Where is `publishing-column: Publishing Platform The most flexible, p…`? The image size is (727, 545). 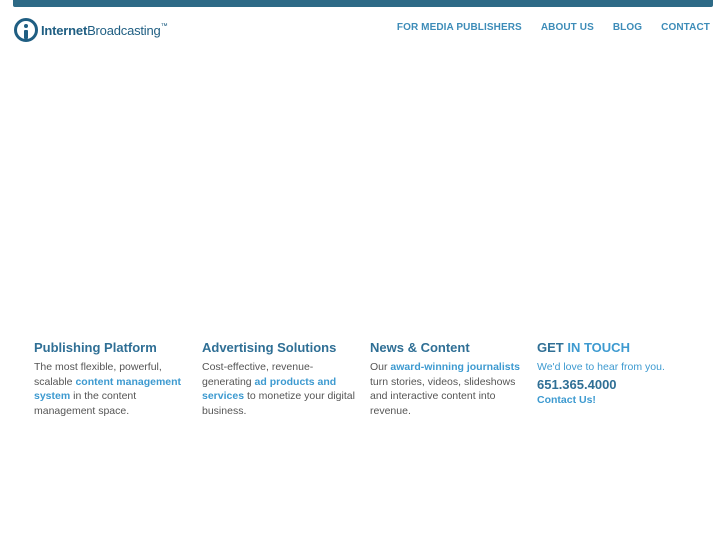
publishing-column: Publishing Platform The most flexible, p… is located at coordinates (114, 379).